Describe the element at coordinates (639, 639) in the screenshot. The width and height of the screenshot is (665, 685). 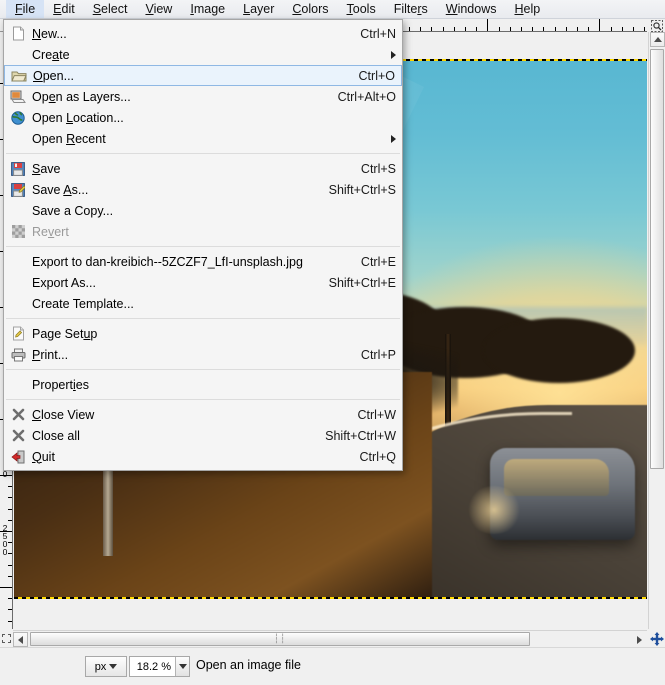
I see `scroll-right-arrow-icon` at that location.